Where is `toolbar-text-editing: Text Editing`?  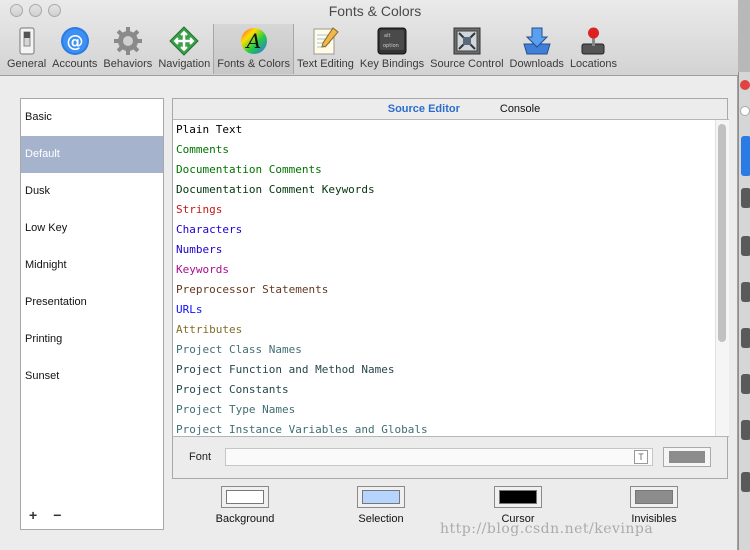
toolbar-text-editing: Text Editing is located at coordinates (325, 49).